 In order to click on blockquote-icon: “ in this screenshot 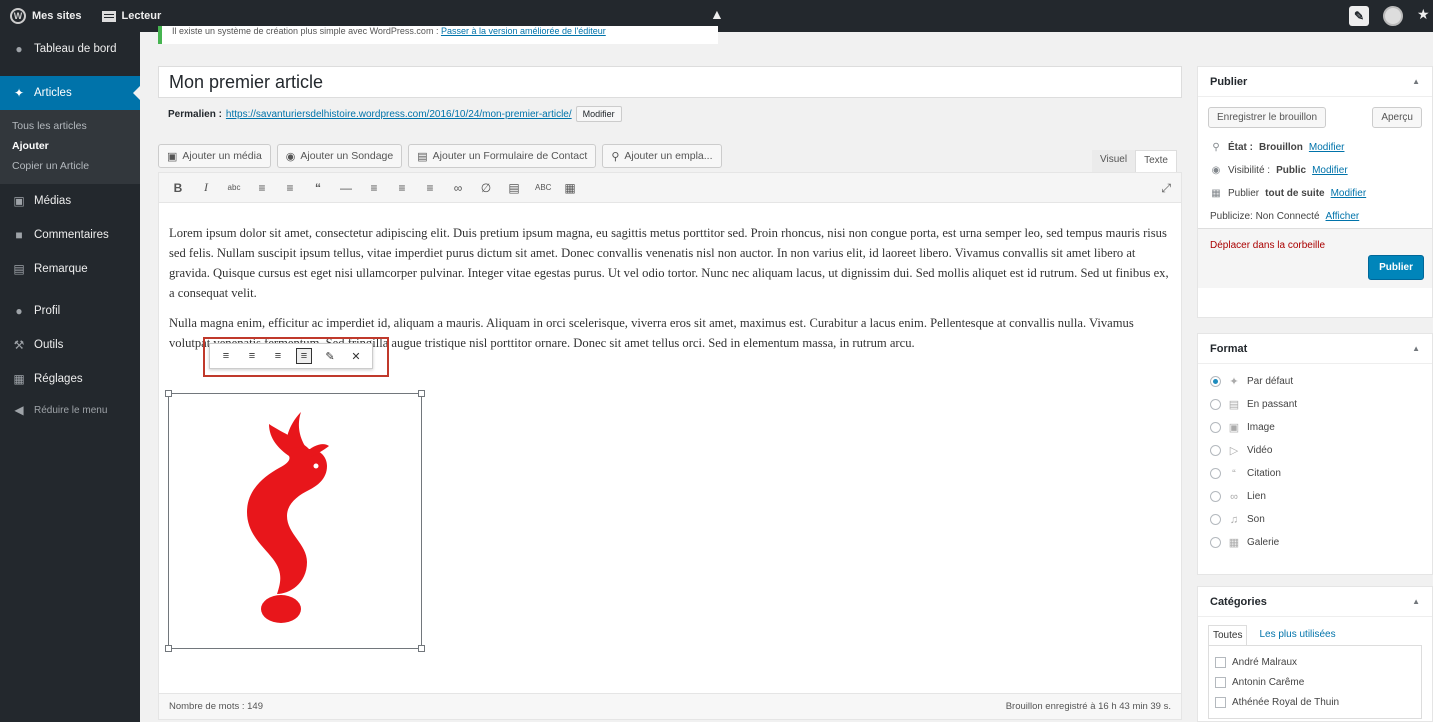, I will do `click(318, 188)`.